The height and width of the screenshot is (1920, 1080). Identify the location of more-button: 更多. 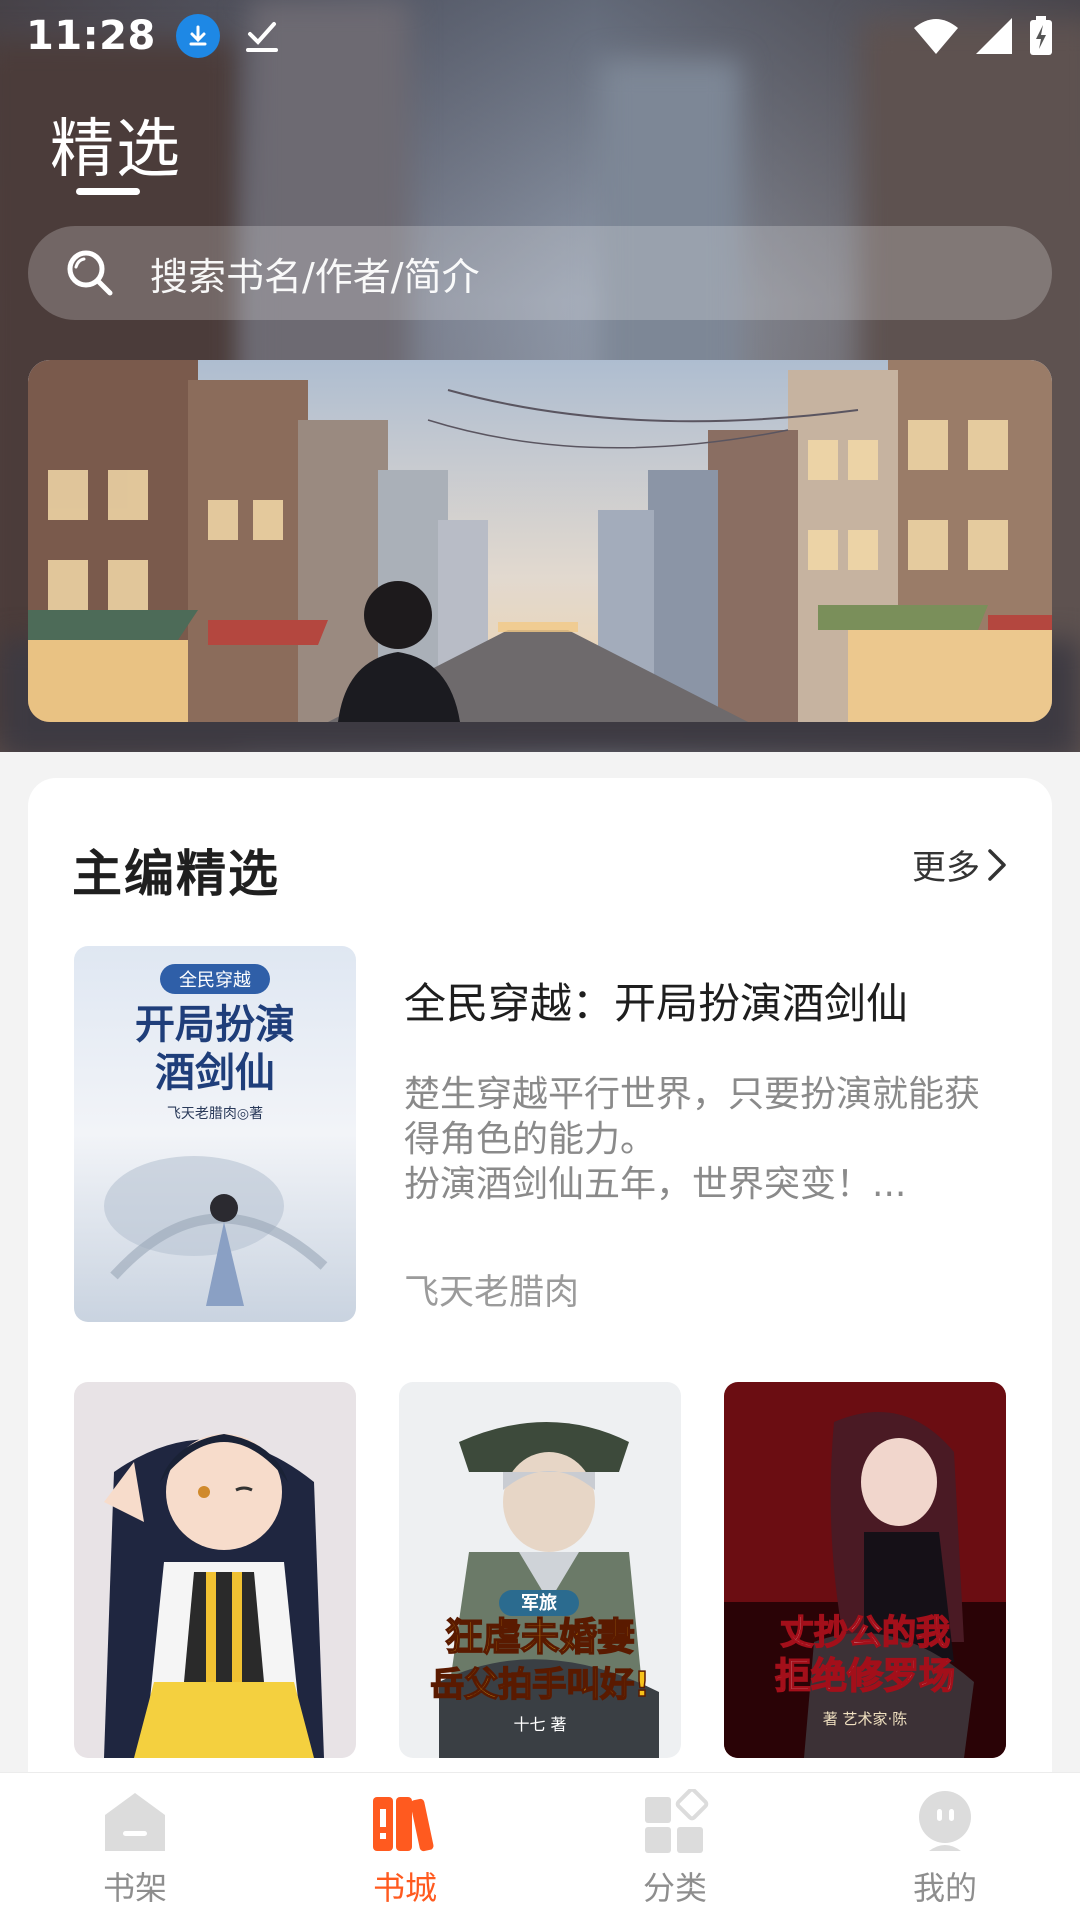
(960, 864).